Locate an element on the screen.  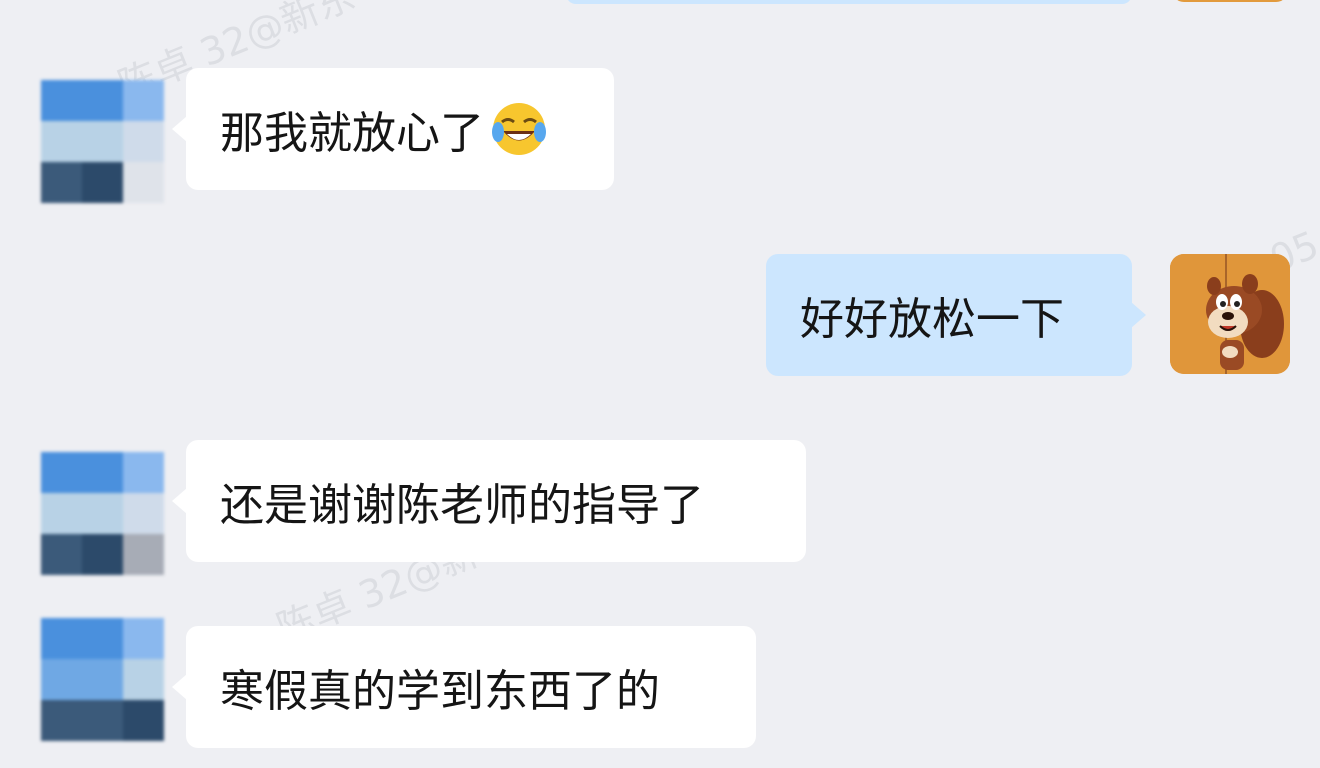
message-text: 那我就放心了 is located at coordinates (352, 133).